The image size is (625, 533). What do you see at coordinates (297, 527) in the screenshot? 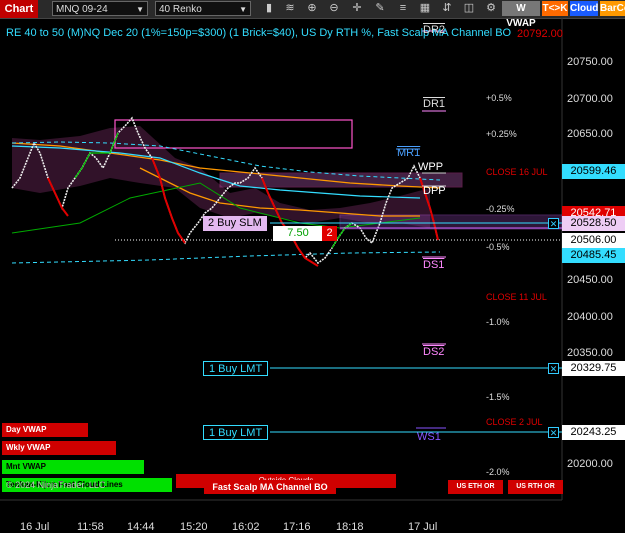
I see `time-tick: 17:16` at bounding box center [297, 527].